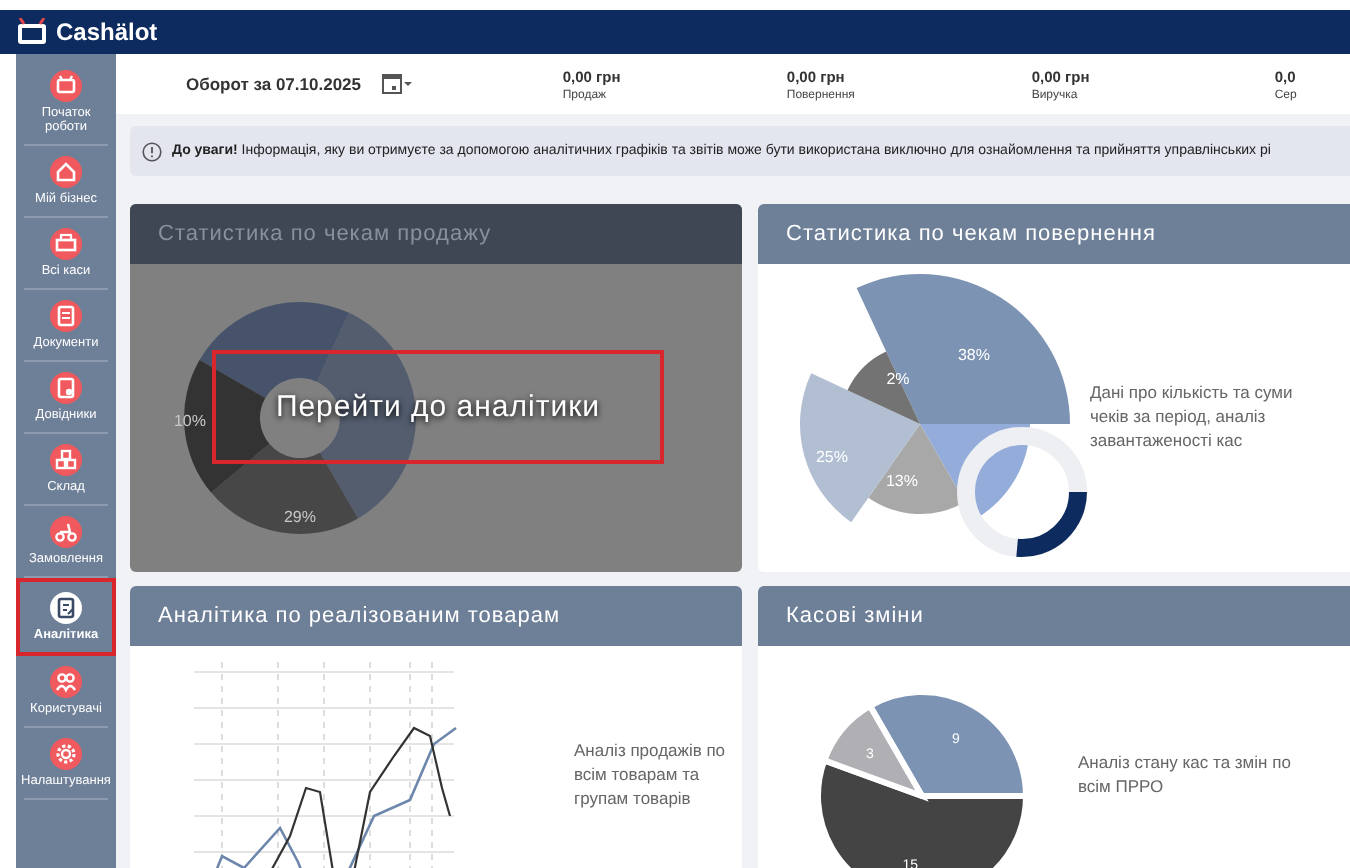  I want to click on data-label: 10%, so click(190, 421).